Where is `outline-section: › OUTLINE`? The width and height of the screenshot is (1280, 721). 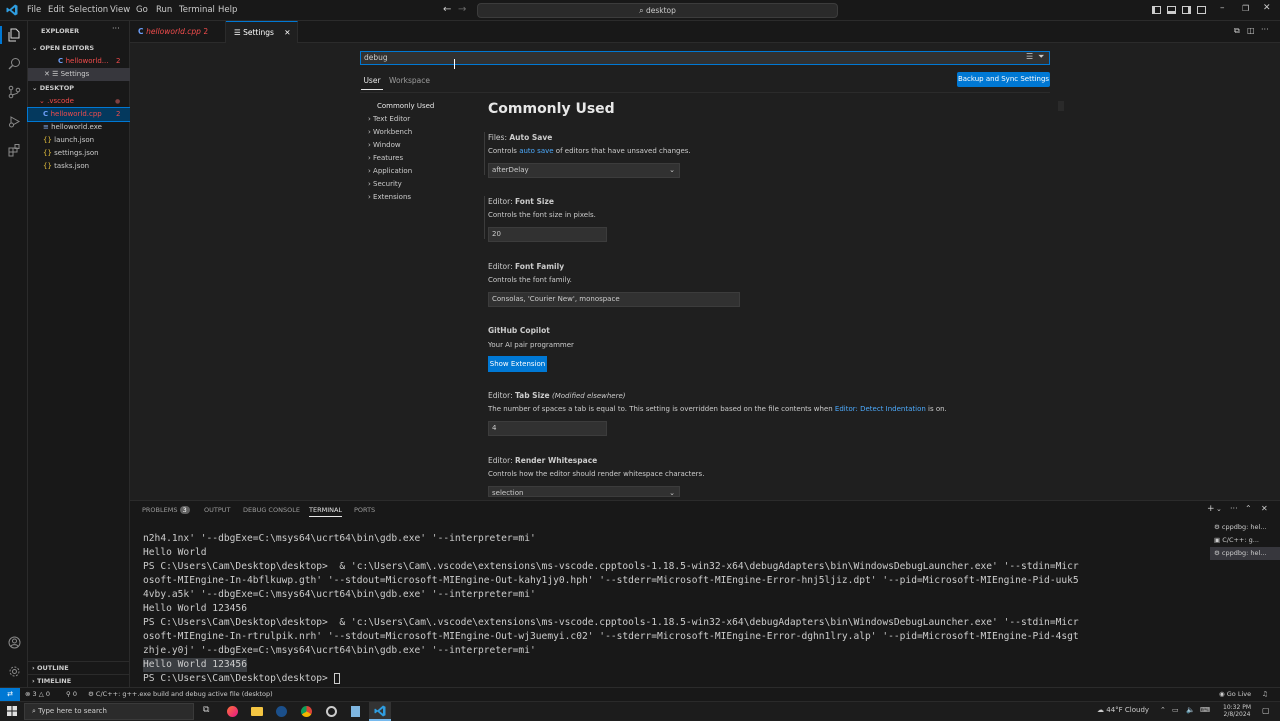 outline-section: › OUTLINE is located at coordinates (79, 667).